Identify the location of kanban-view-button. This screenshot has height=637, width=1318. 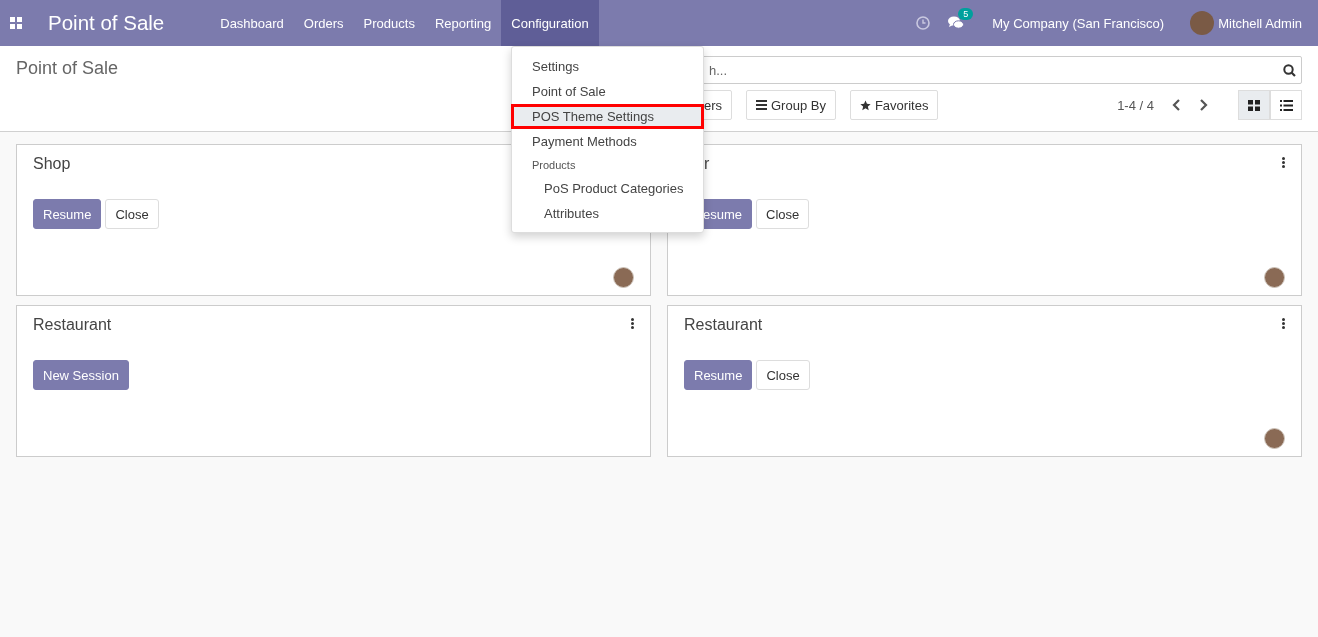
(1254, 105).